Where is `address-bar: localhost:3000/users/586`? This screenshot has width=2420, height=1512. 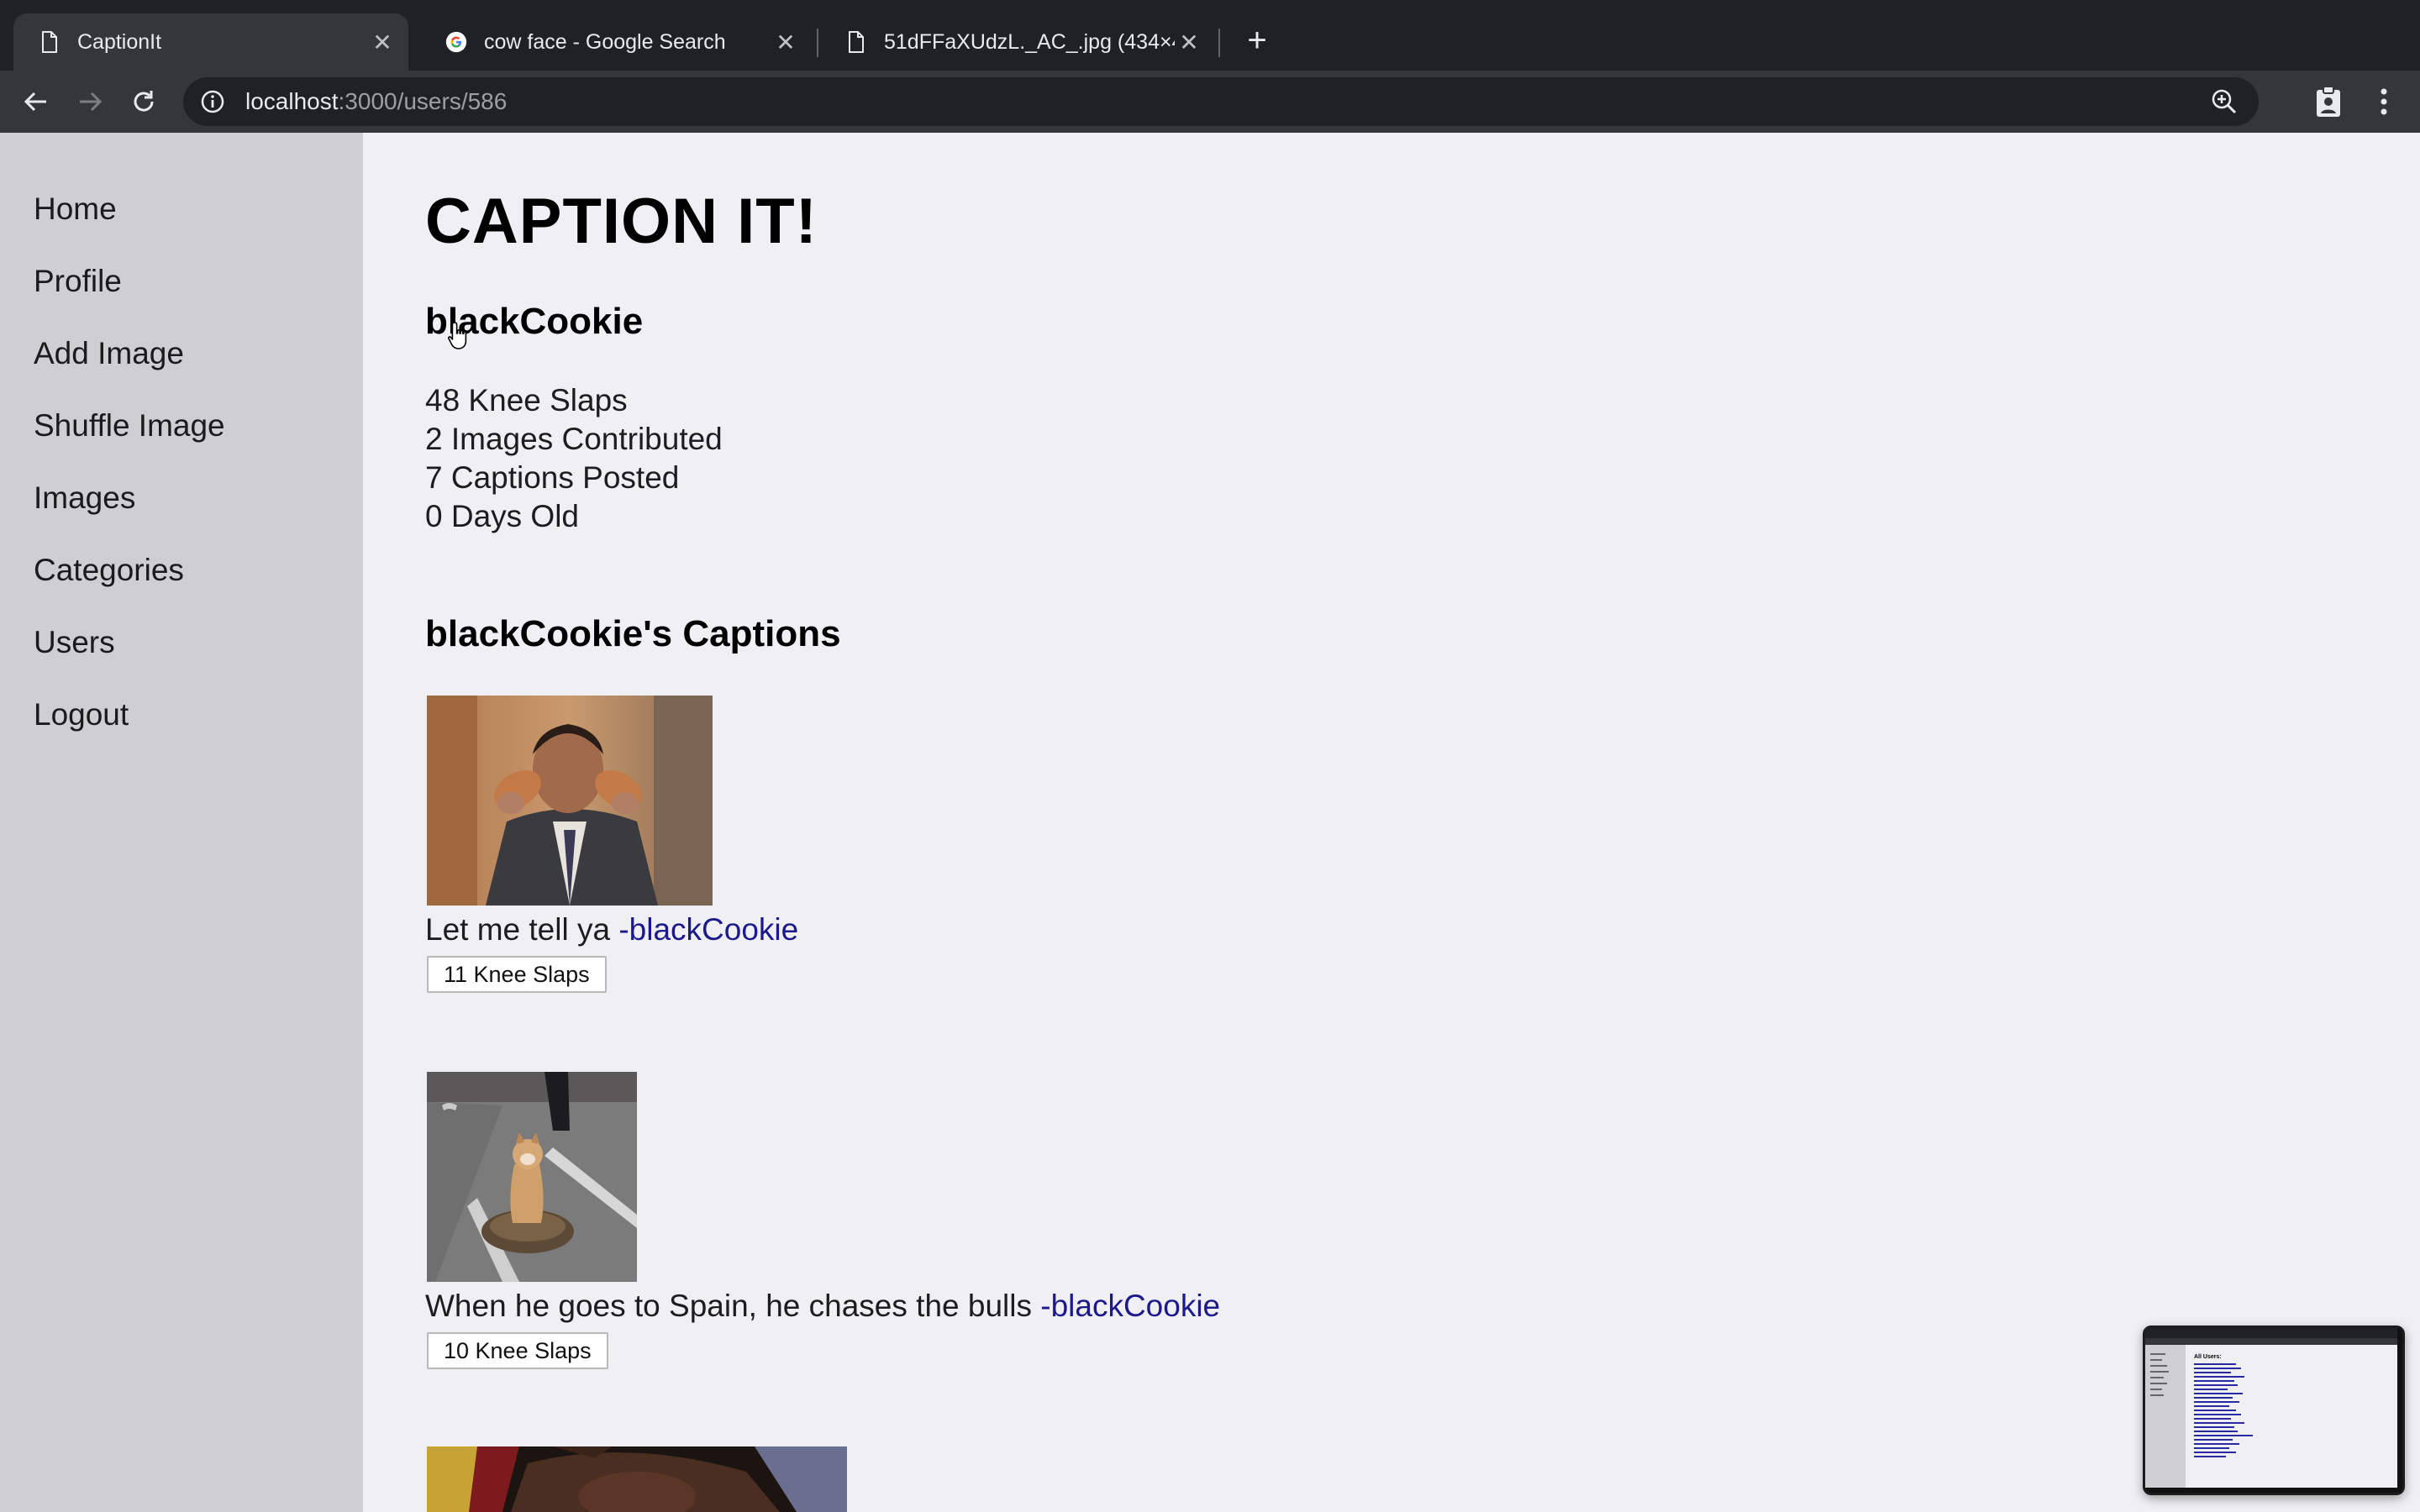 address-bar: localhost:3000/users/586 is located at coordinates (1221, 101).